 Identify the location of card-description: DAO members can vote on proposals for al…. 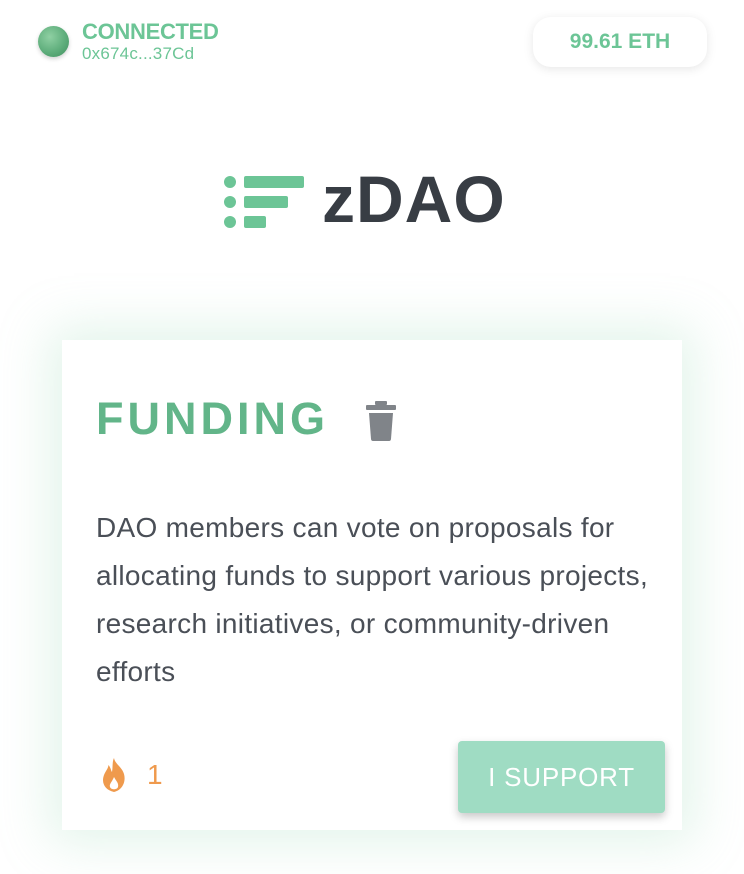
(372, 599).